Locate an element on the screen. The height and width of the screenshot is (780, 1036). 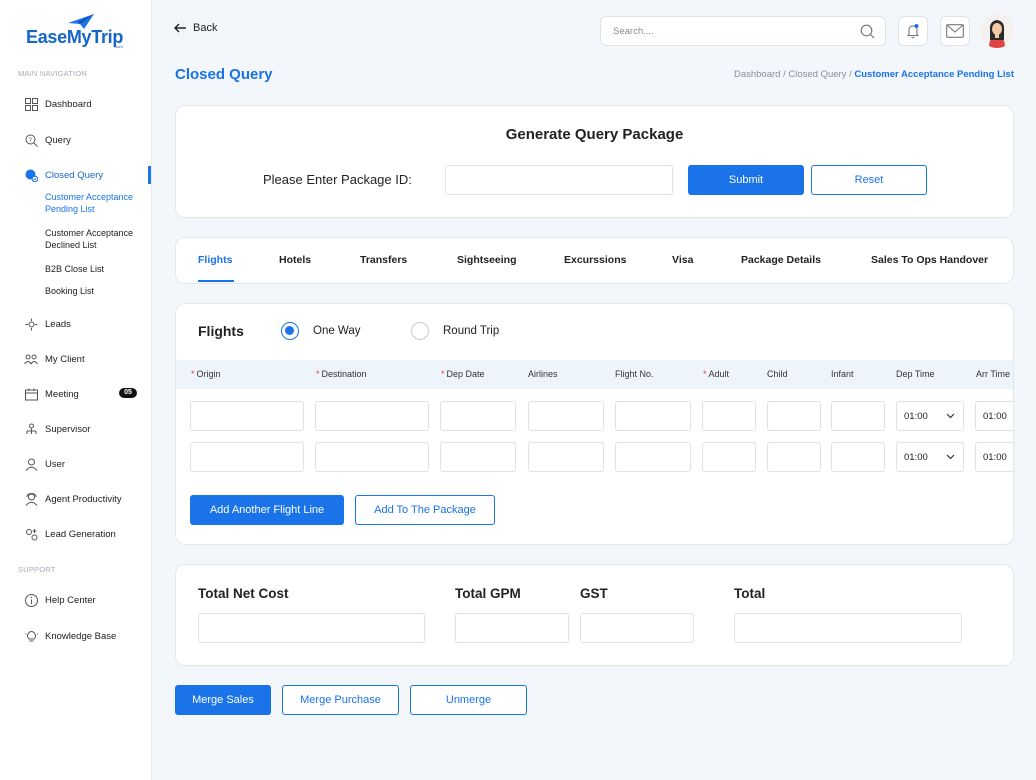
gst-input is located at coordinates (637, 628).